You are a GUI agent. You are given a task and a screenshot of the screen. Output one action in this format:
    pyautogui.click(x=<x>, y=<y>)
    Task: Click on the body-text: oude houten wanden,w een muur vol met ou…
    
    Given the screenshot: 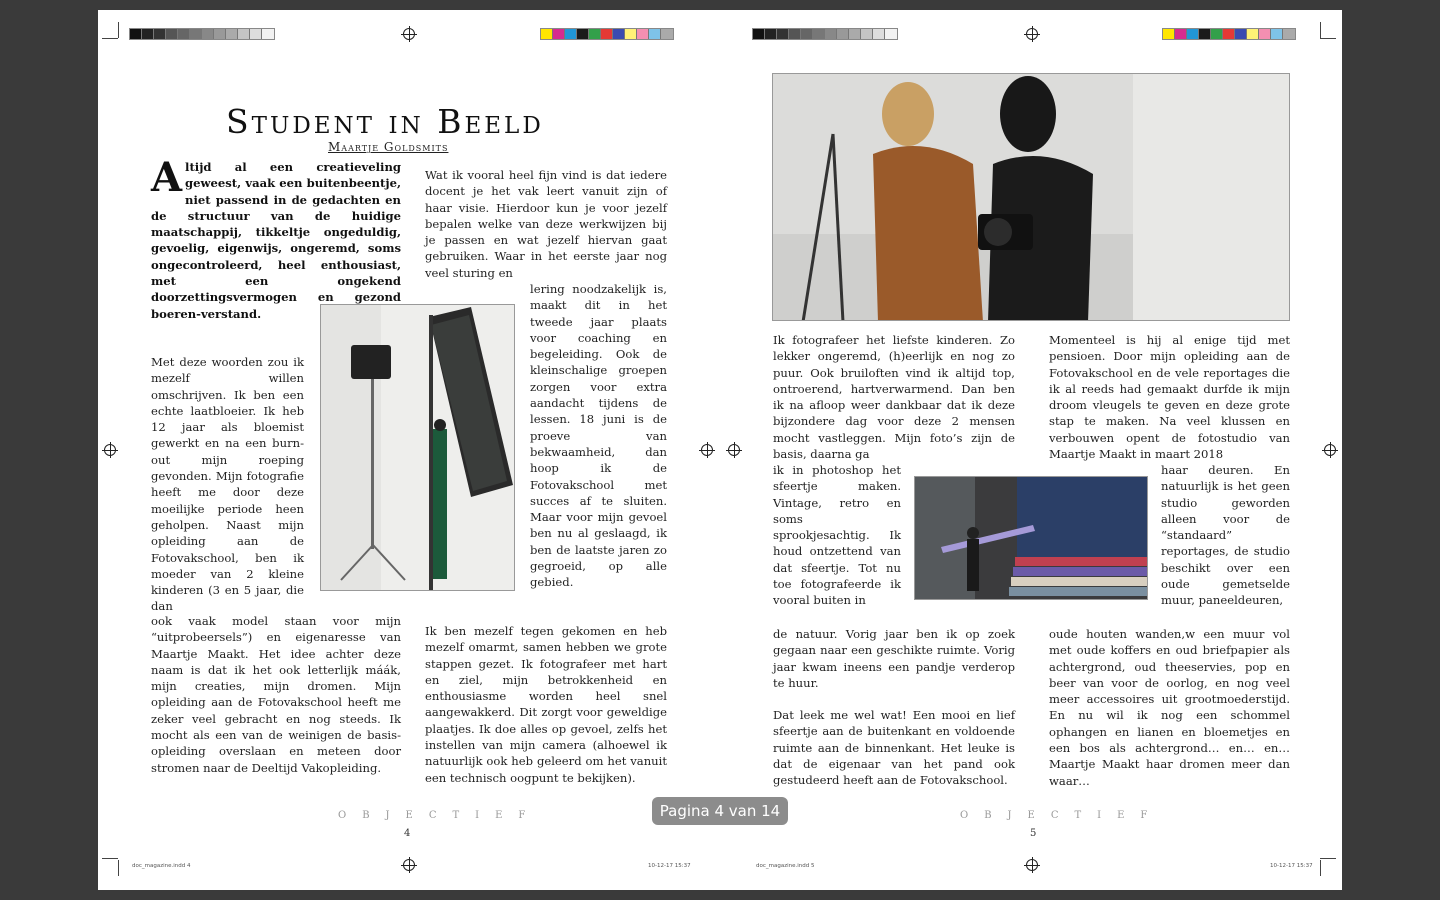 What is the action you would take?
    pyautogui.click(x=1169, y=707)
    